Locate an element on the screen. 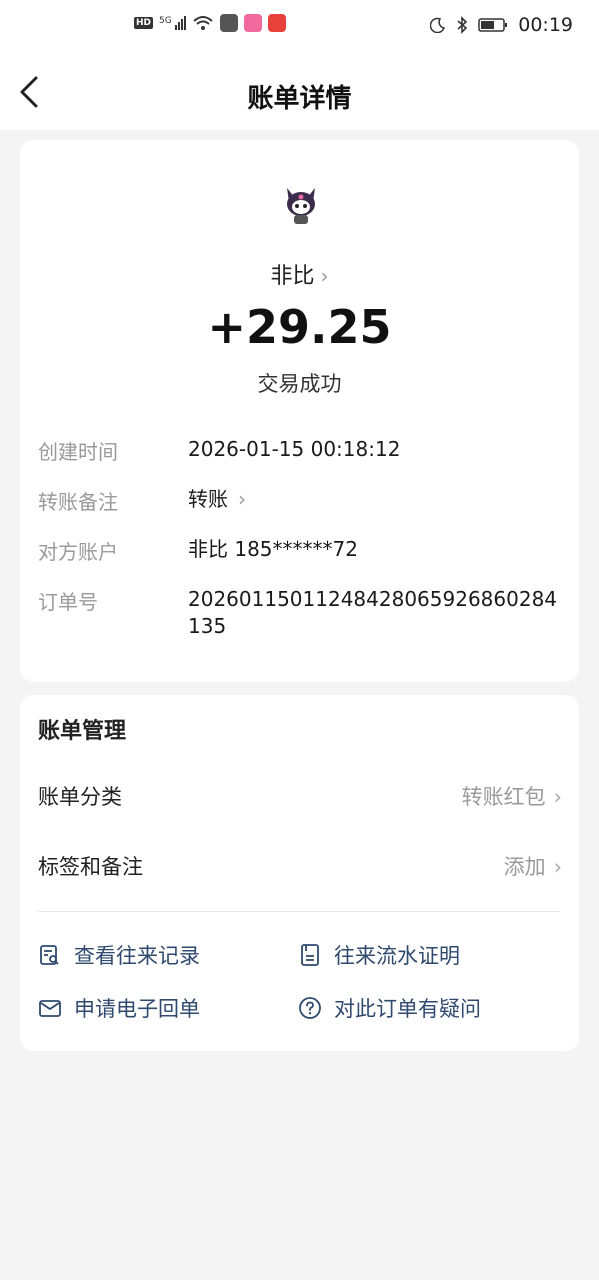 Image resolution: width=599 pixels, height=1280 pixels. detail-row-order-number: 订单号 20260115011248428065926860284135 is located at coordinates (298, 616).